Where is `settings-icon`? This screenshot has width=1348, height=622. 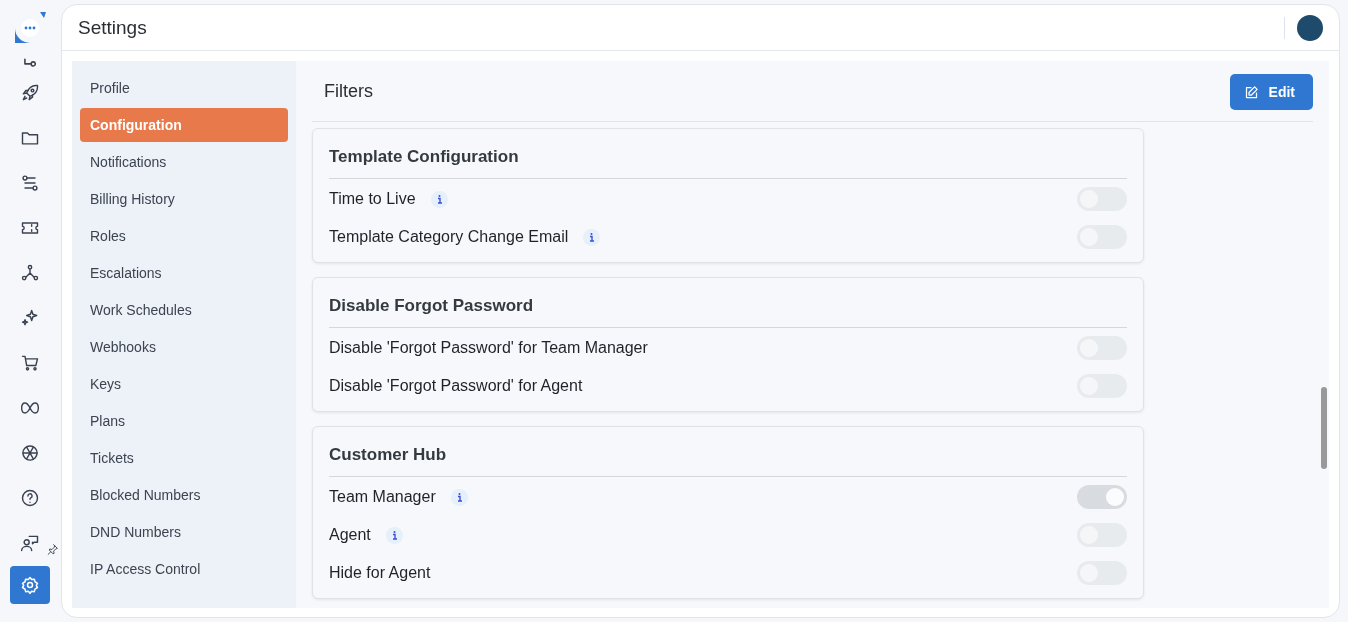 settings-icon is located at coordinates (30, 585).